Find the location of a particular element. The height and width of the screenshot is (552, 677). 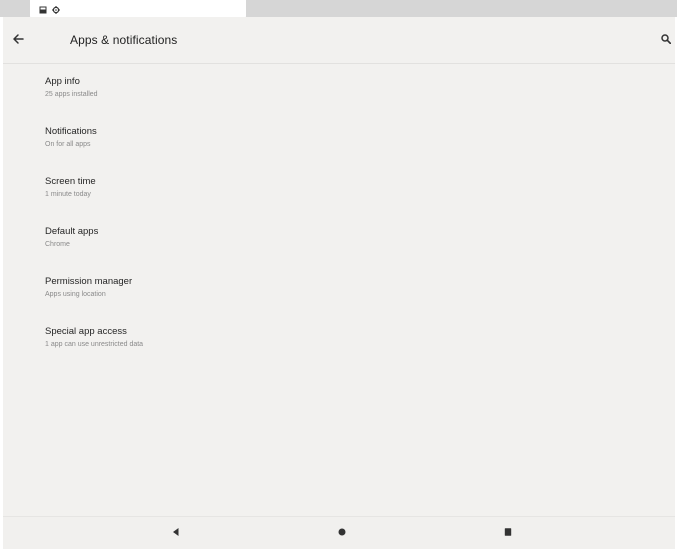

setting-title: App info is located at coordinates (62, 81).